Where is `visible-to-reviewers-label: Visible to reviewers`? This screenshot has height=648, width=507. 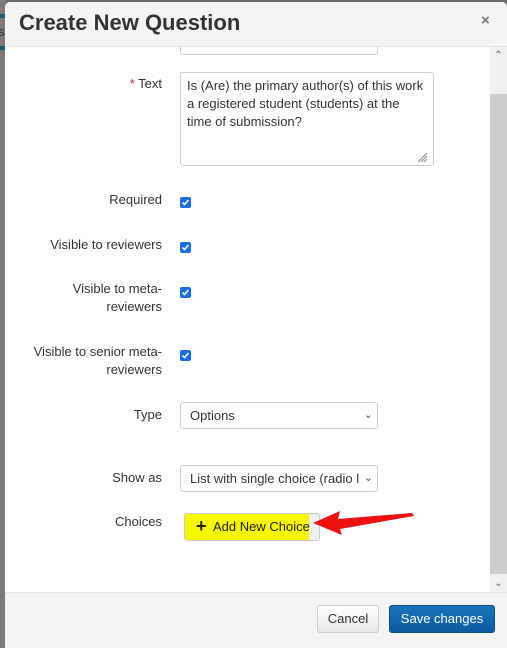 visible-to-reviewers-label: Visible to reviewers is located at coordinates (106, 244).